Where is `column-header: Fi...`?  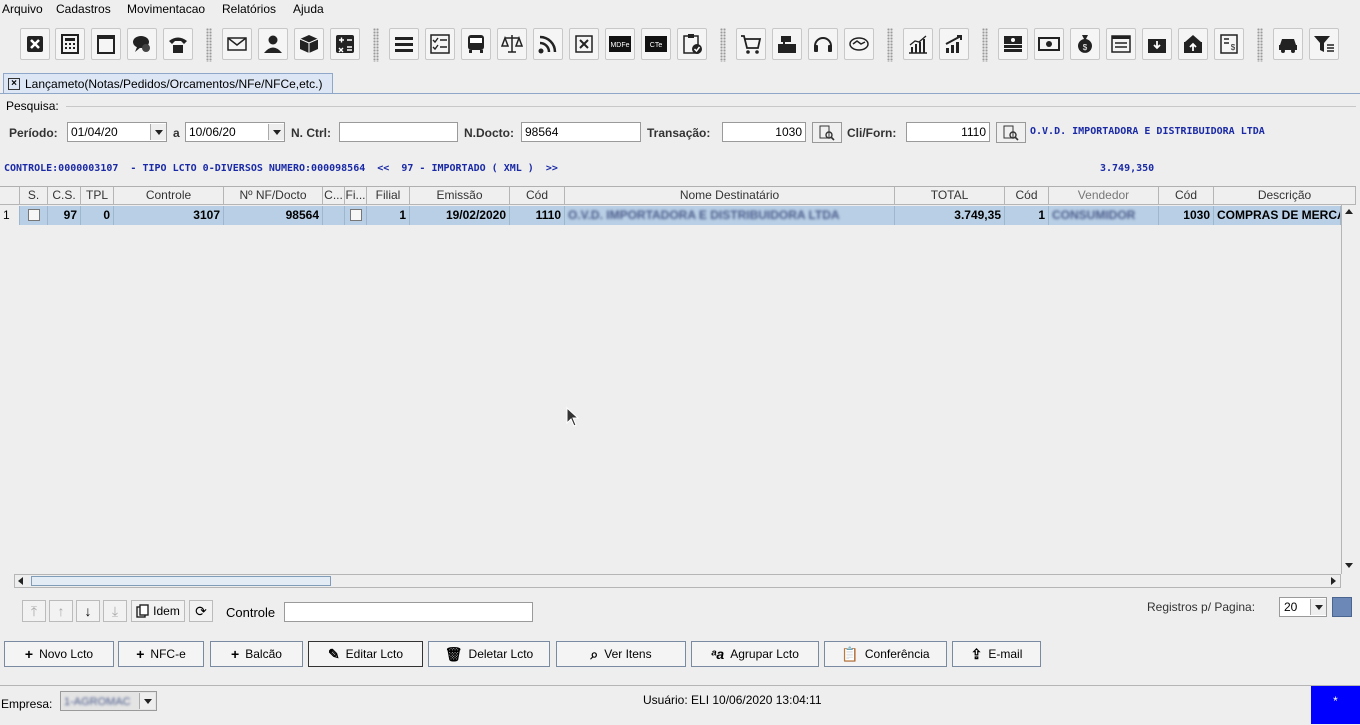 column-header: Fi... is located at coordinates (356, 196).